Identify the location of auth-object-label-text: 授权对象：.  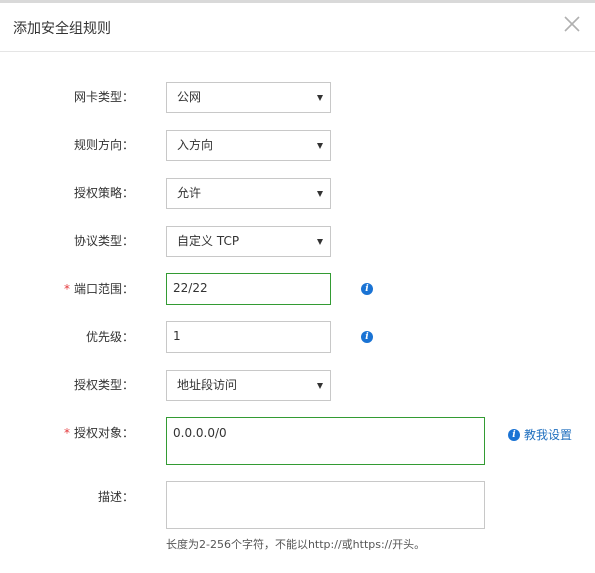
(103, 433).